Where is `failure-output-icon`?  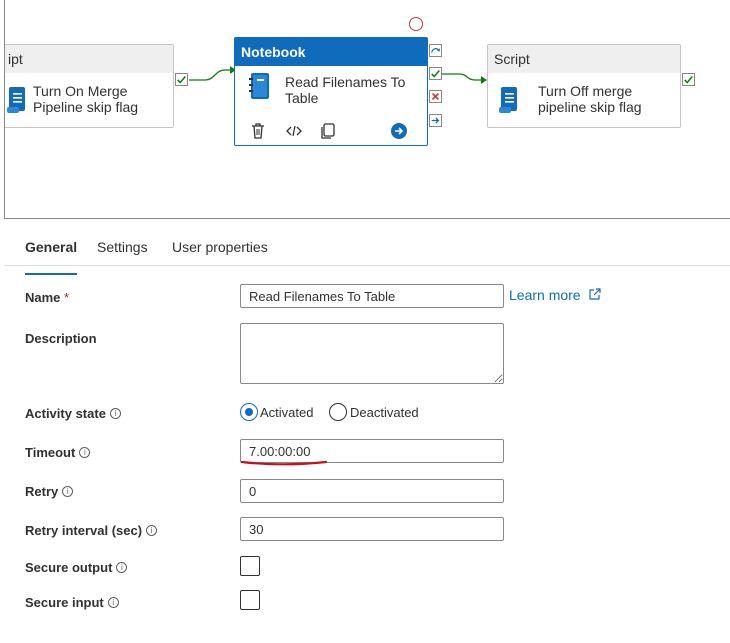
failure-output-icon is located at coordinates (435, 96).